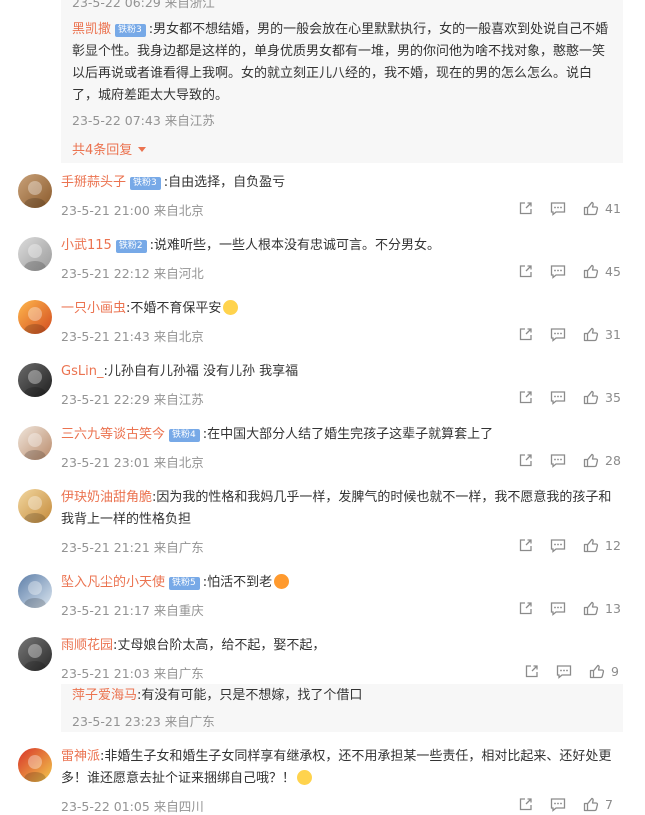  What do you see at coordinates (613, 397) in the screenshot?
I see `like-count: 35` at bounding box center [613, 397].